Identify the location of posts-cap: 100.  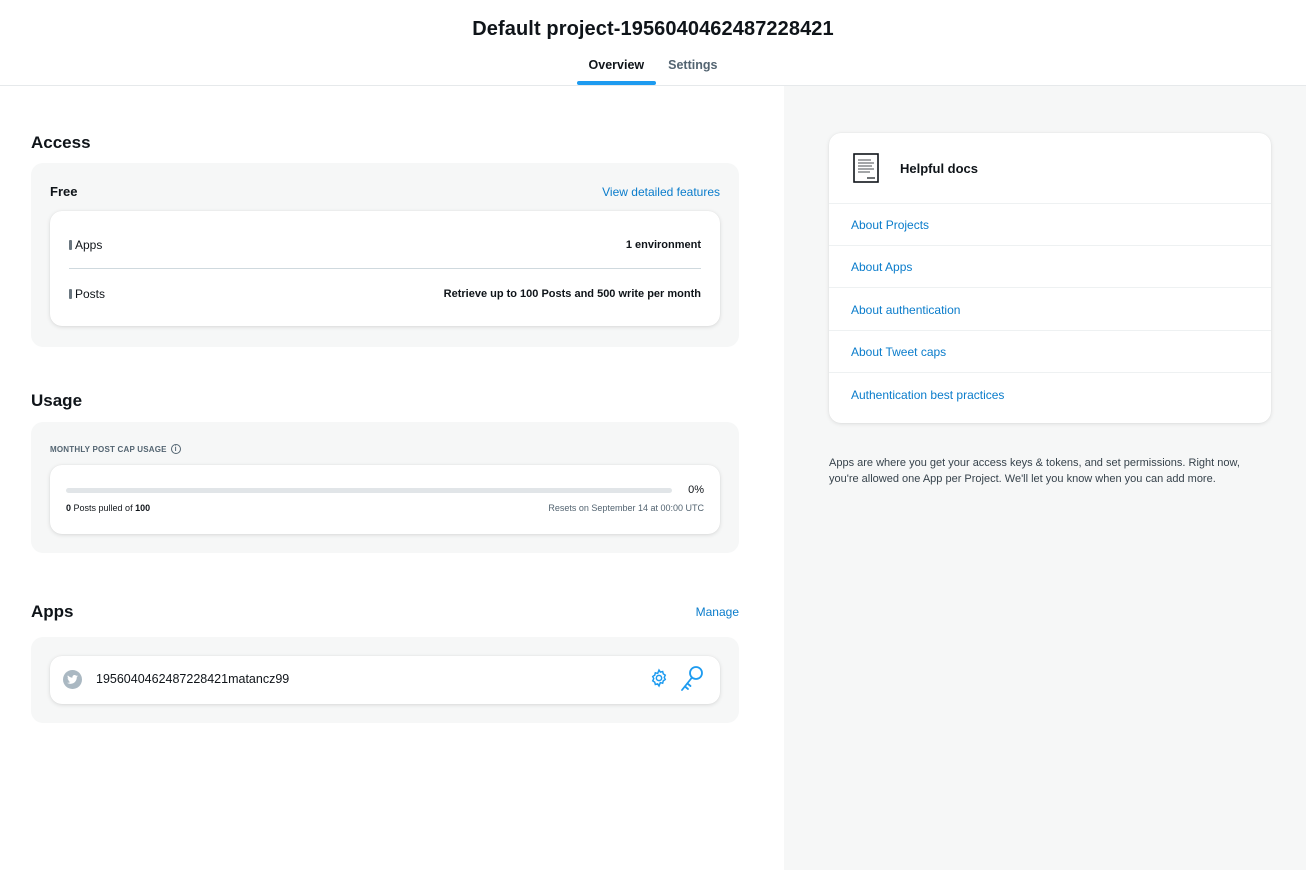
(143, 508).